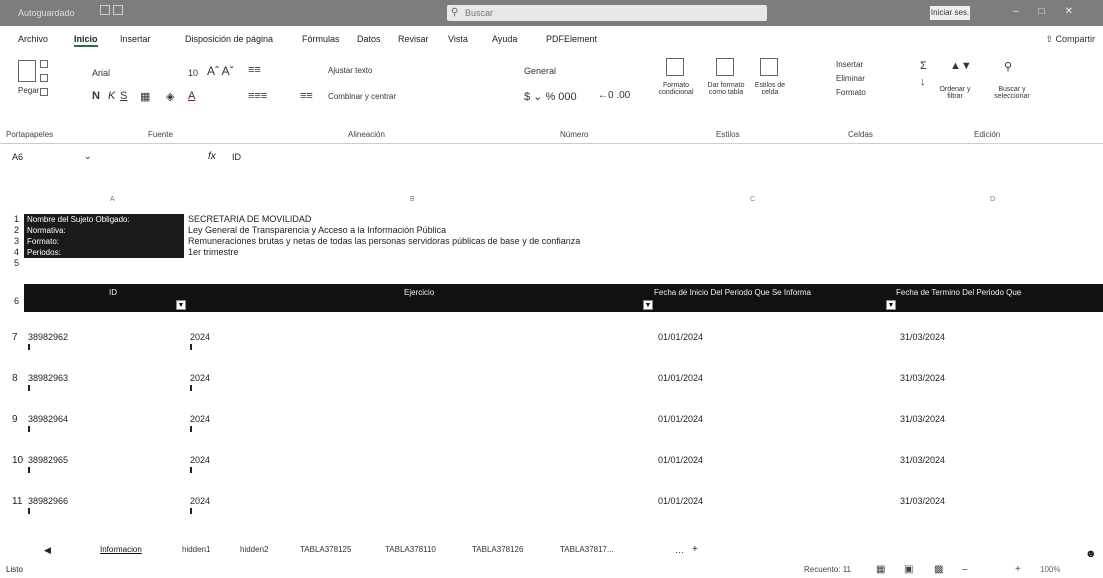  I want to click on format-painter-icon, so click(44, 92).